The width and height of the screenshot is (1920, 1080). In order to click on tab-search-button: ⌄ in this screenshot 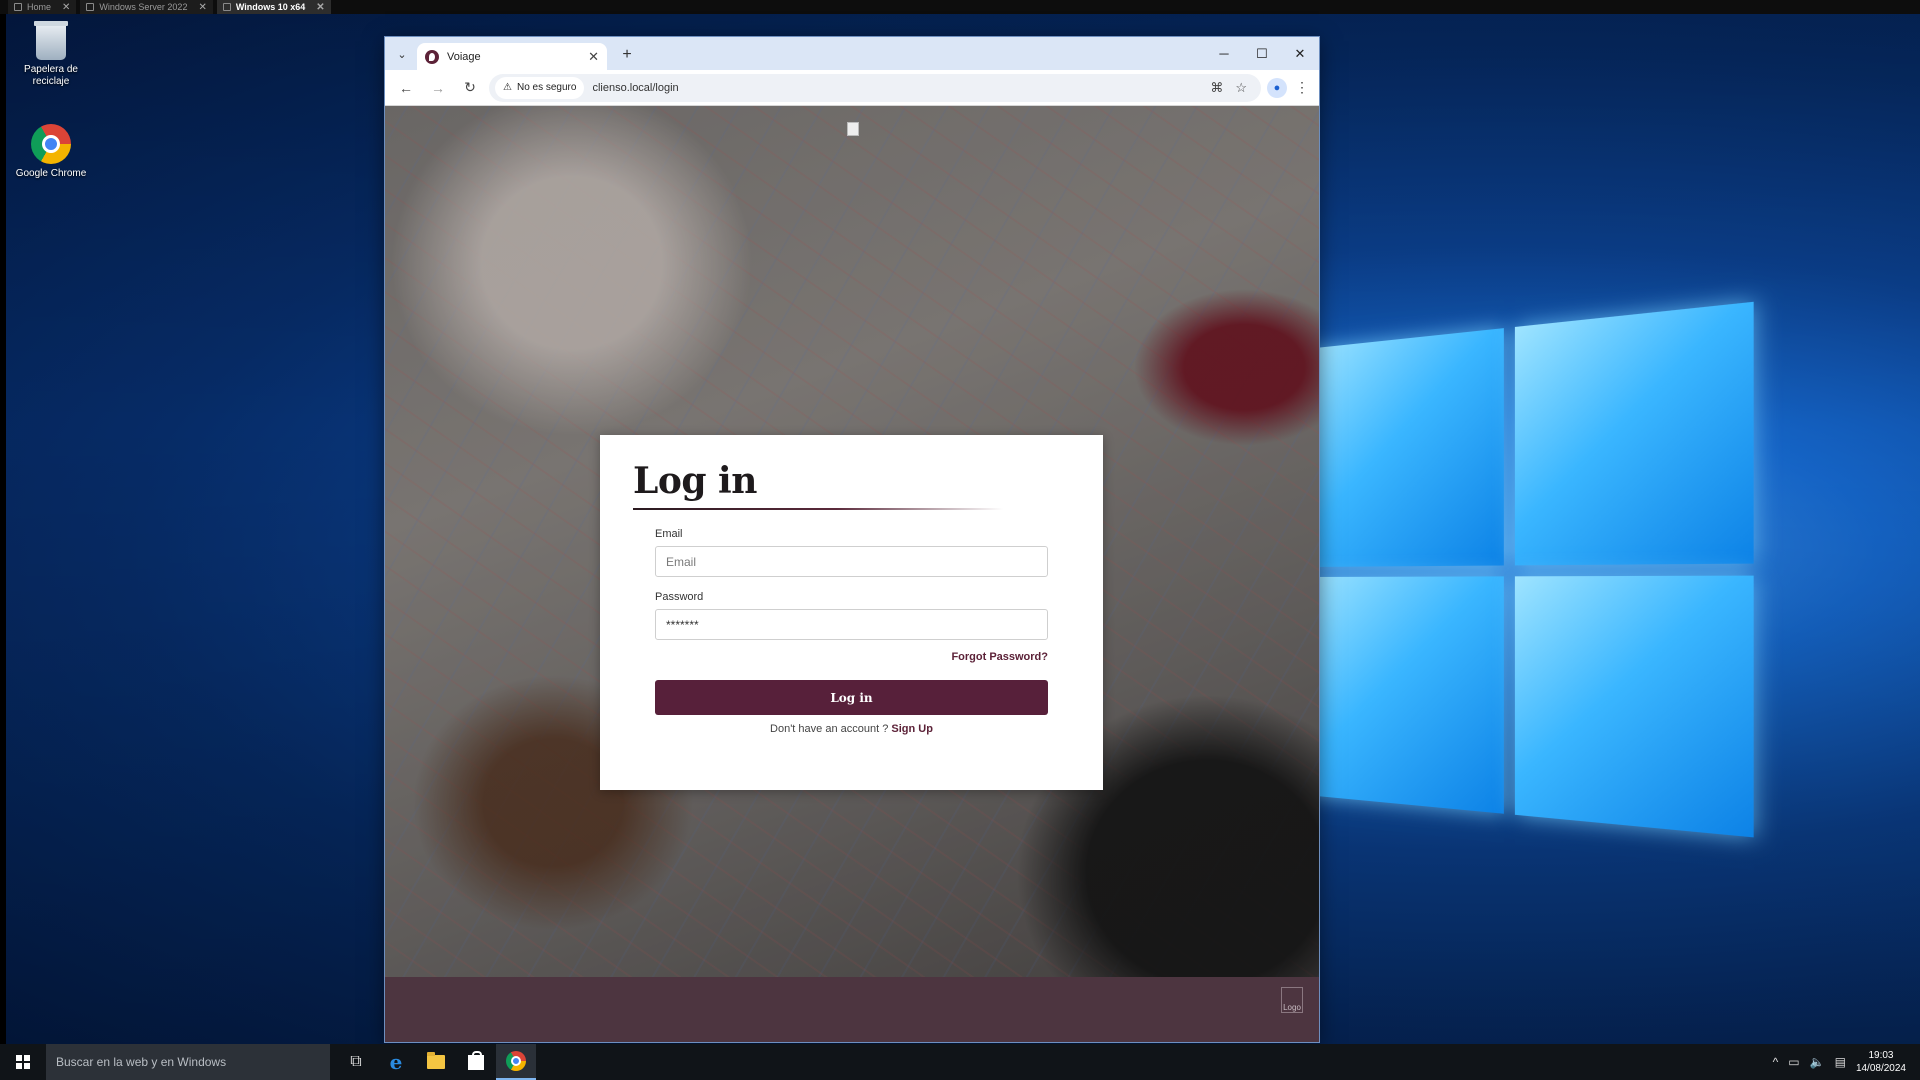, I will do `click(402, 54)`.